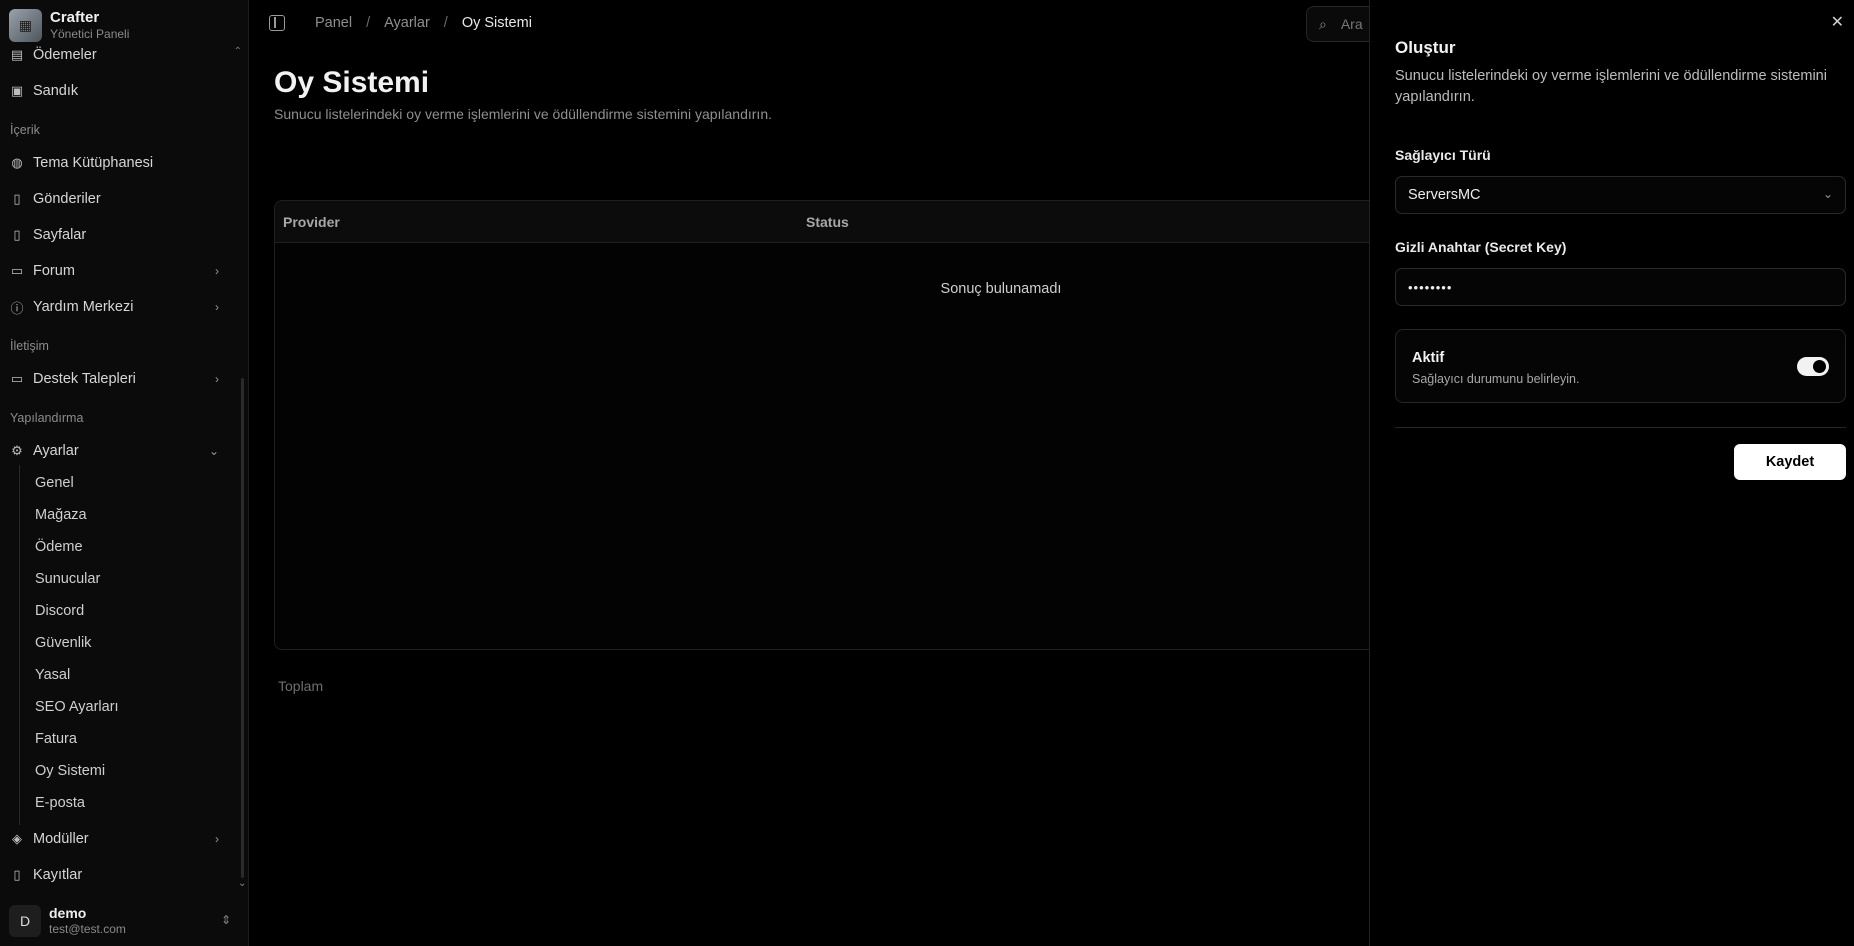 The height and width of the screenshot is (946, 1854). What do you see at coordinates (59, 547) in the screenshot?
I see `settings-sub-payment: Ödeme` at bounding box center [59, 547].